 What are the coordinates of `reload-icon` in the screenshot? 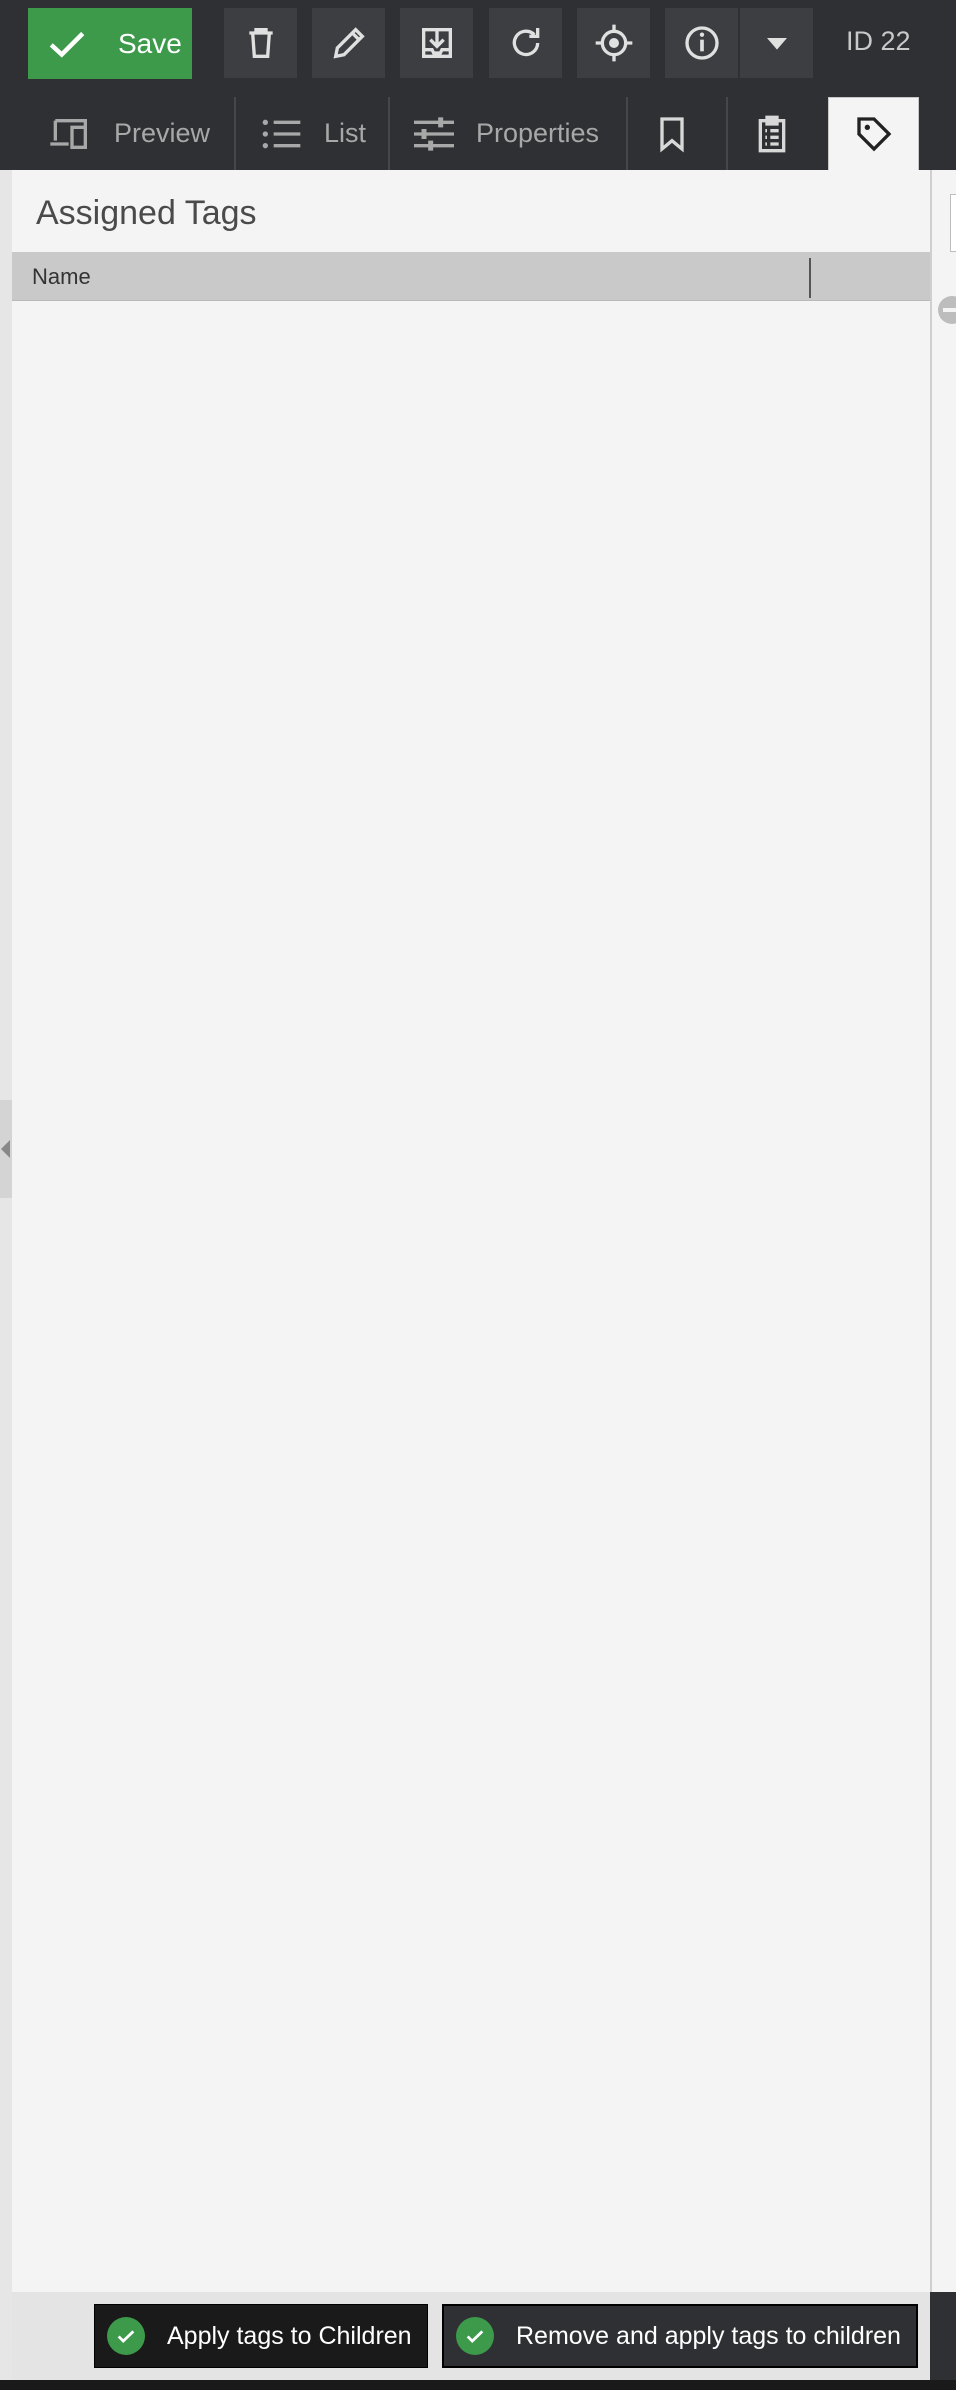 It's located at (525, 42).